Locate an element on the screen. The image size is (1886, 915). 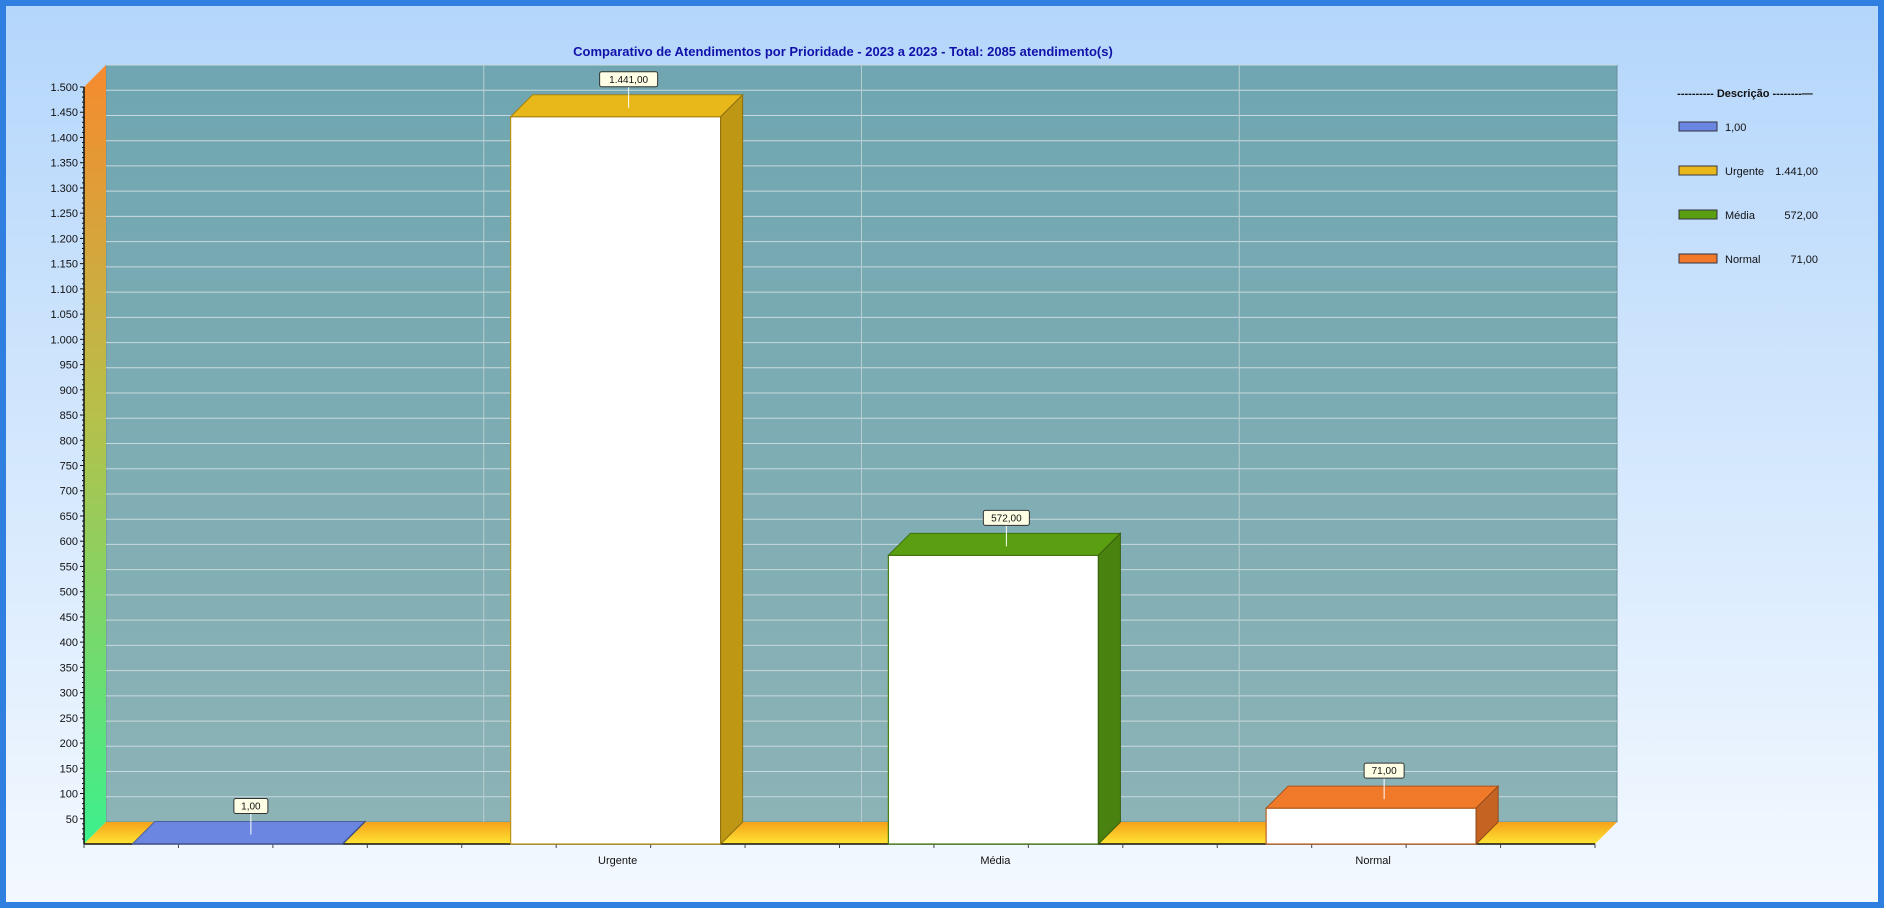
bar-média is located at coordinates (1004, 689).